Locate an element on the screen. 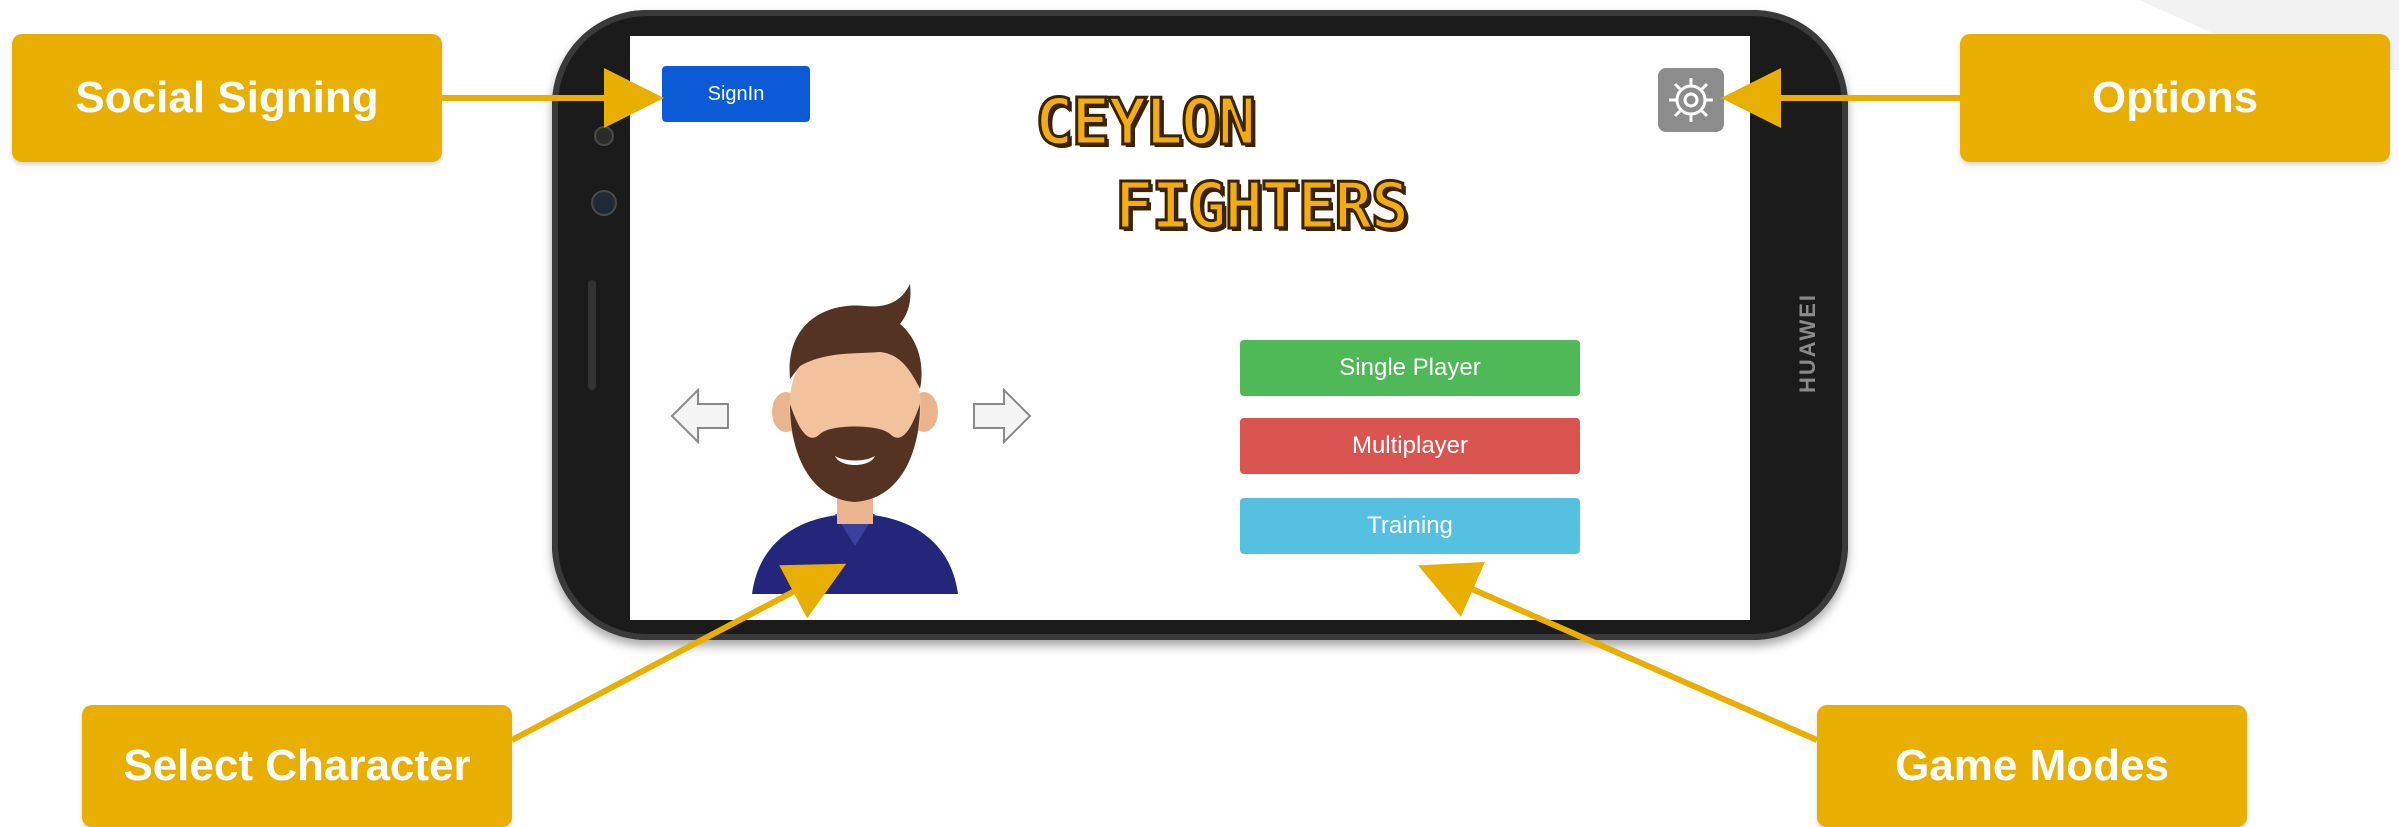 The image size is (2399, 827). next-character-button is located at coordinates (1002, 416).